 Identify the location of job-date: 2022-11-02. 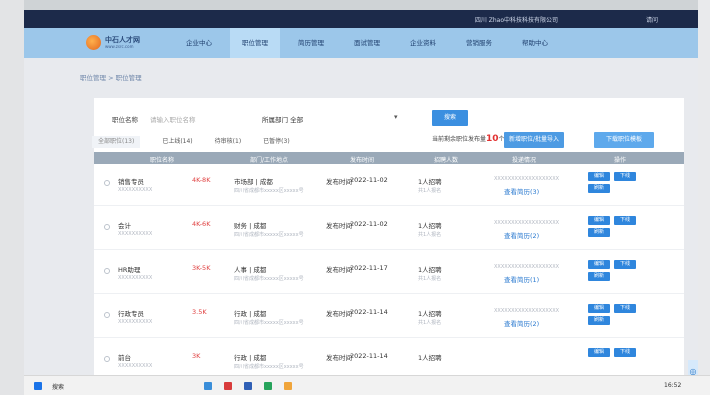
(369, 224).